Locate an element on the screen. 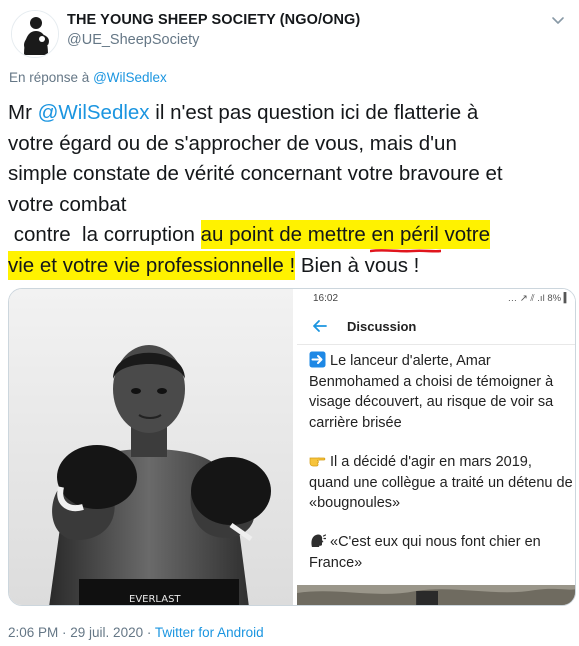 Image resolution: width=579 pixels, height=646 pixels. app-bar: Discussion is located at coordinates (436, 327).